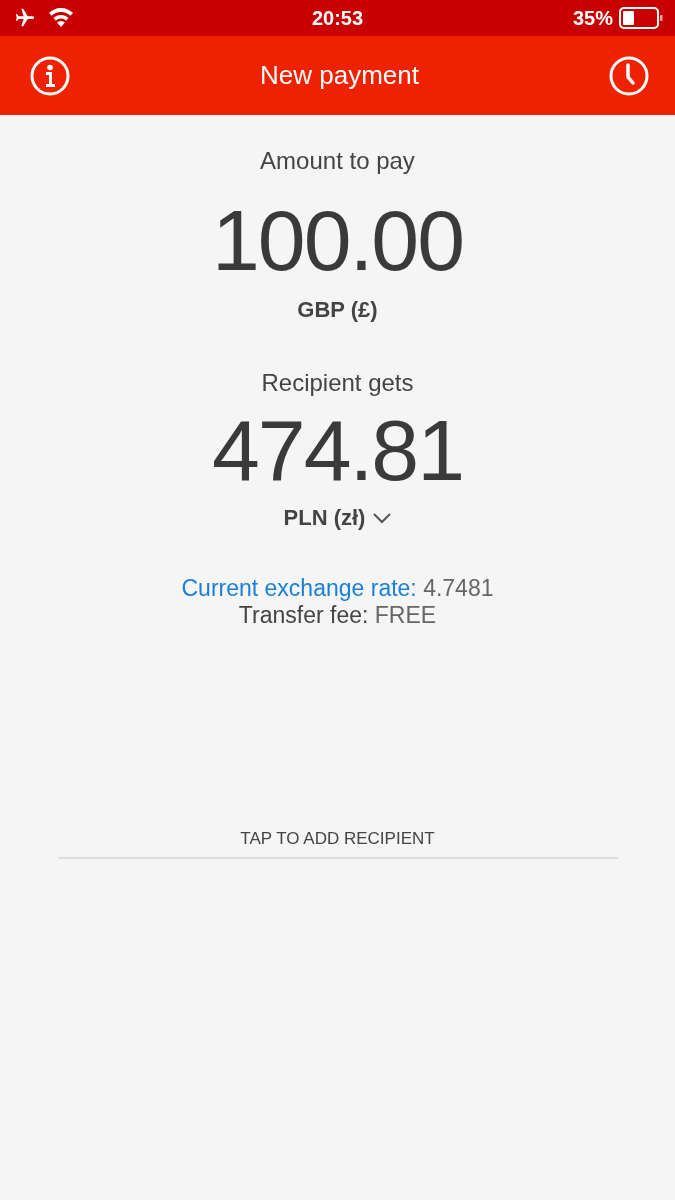 The image size is (675, 1200). I want to click on currency-selector: PLN (zł), so click(337, 518).